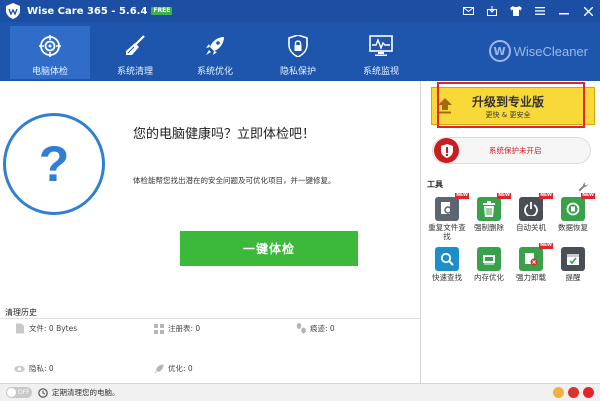 This screenshot has width=600, height=401. Describe the element at coordinates (210, 318) in the screenshot. I see `divider` at that location.